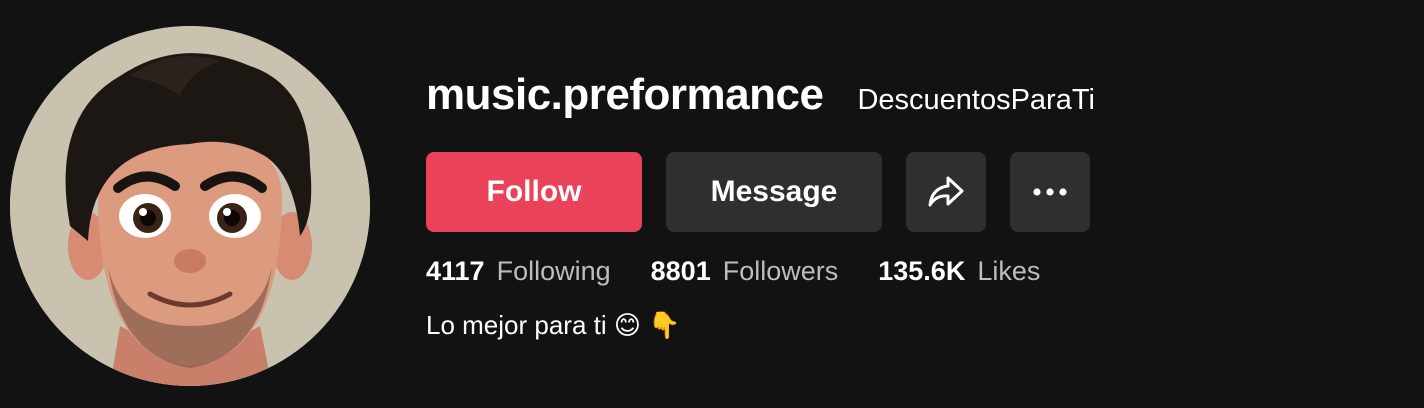 Image resolution: width=1424 pixels, height=408 pixels. Describe the element at coordinates (780, 271) in the screenshot. I see `followers-label: Followers` at that location.